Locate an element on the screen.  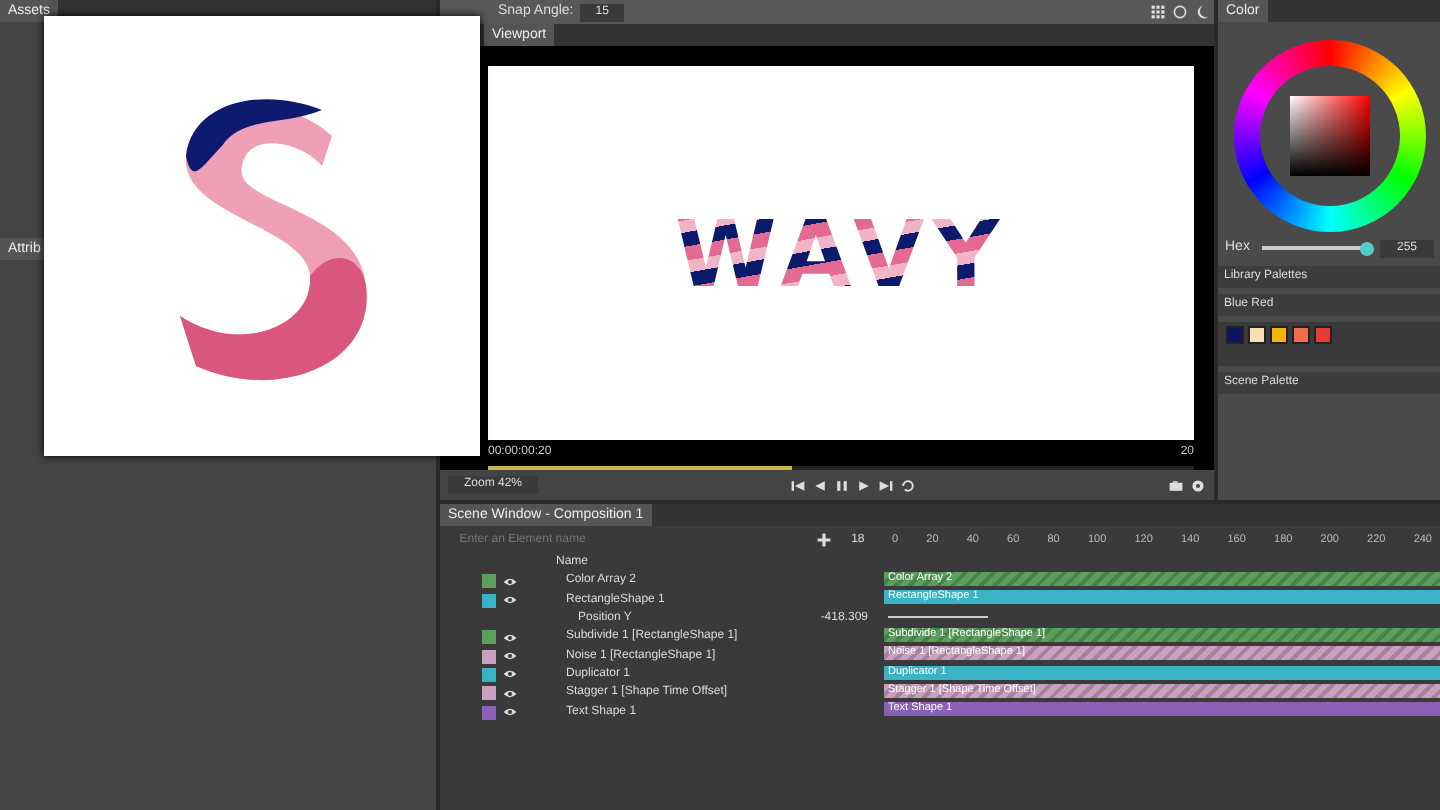
step-back-icon is located at coordinates (820, 485).